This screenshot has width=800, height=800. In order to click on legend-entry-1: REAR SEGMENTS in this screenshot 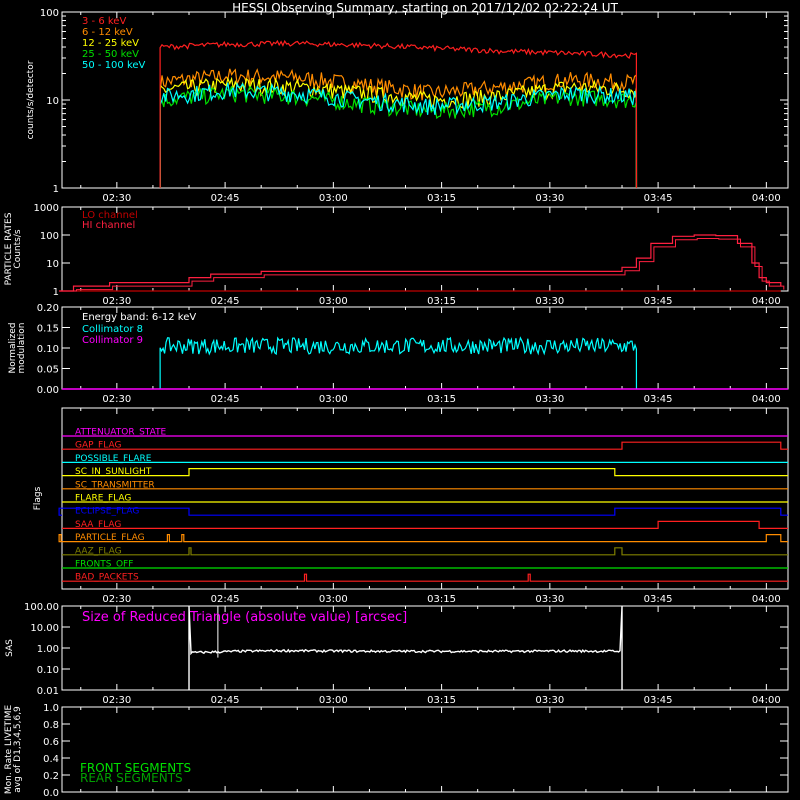, I will do `click(131, 778)`.